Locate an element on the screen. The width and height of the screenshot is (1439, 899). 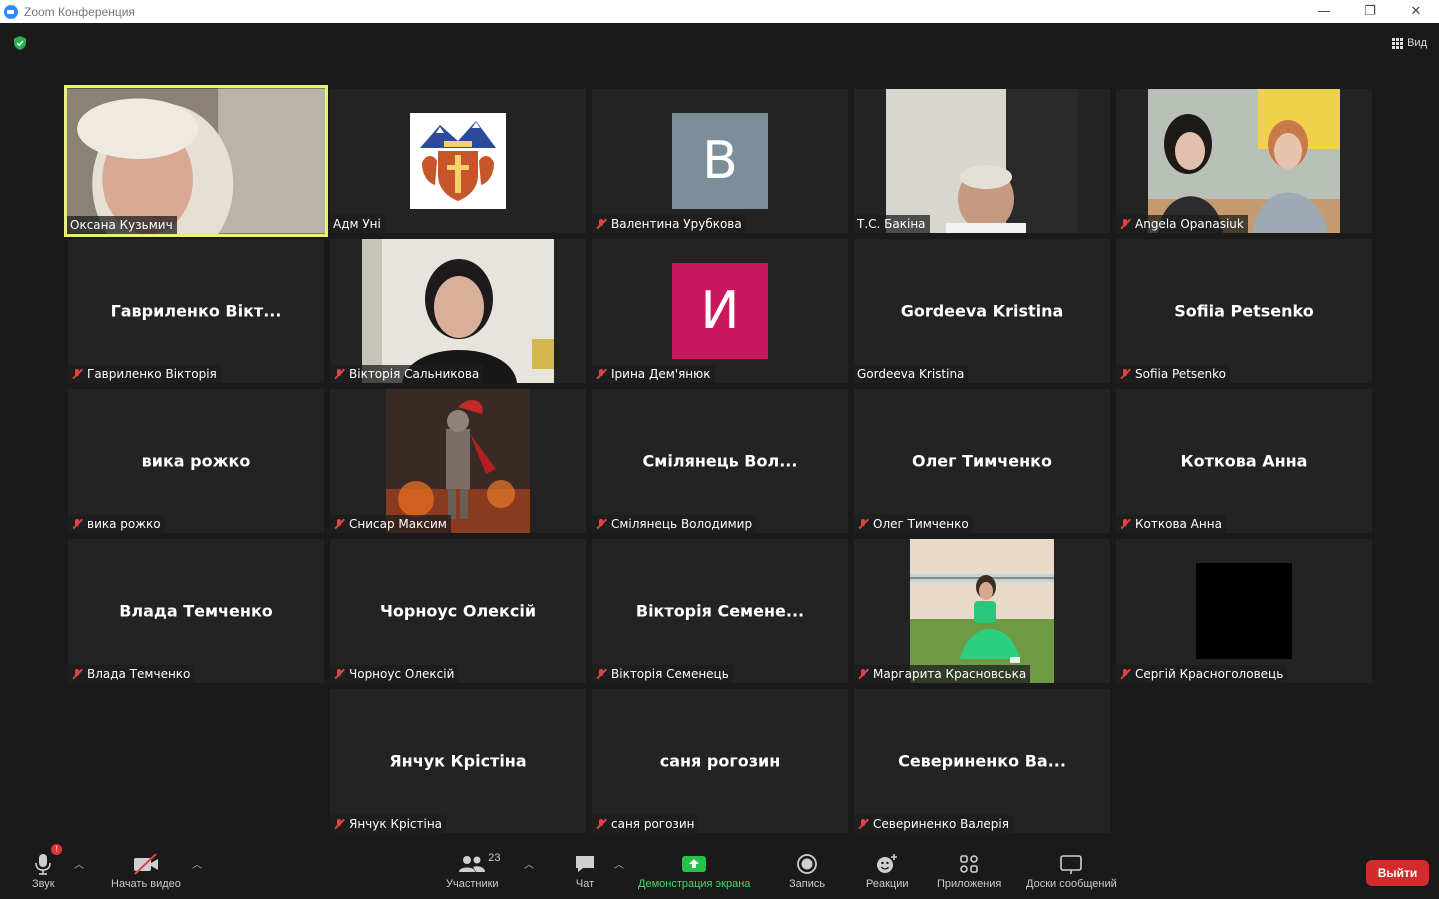
chat-label: Чат is located at coordinates (585, 884).